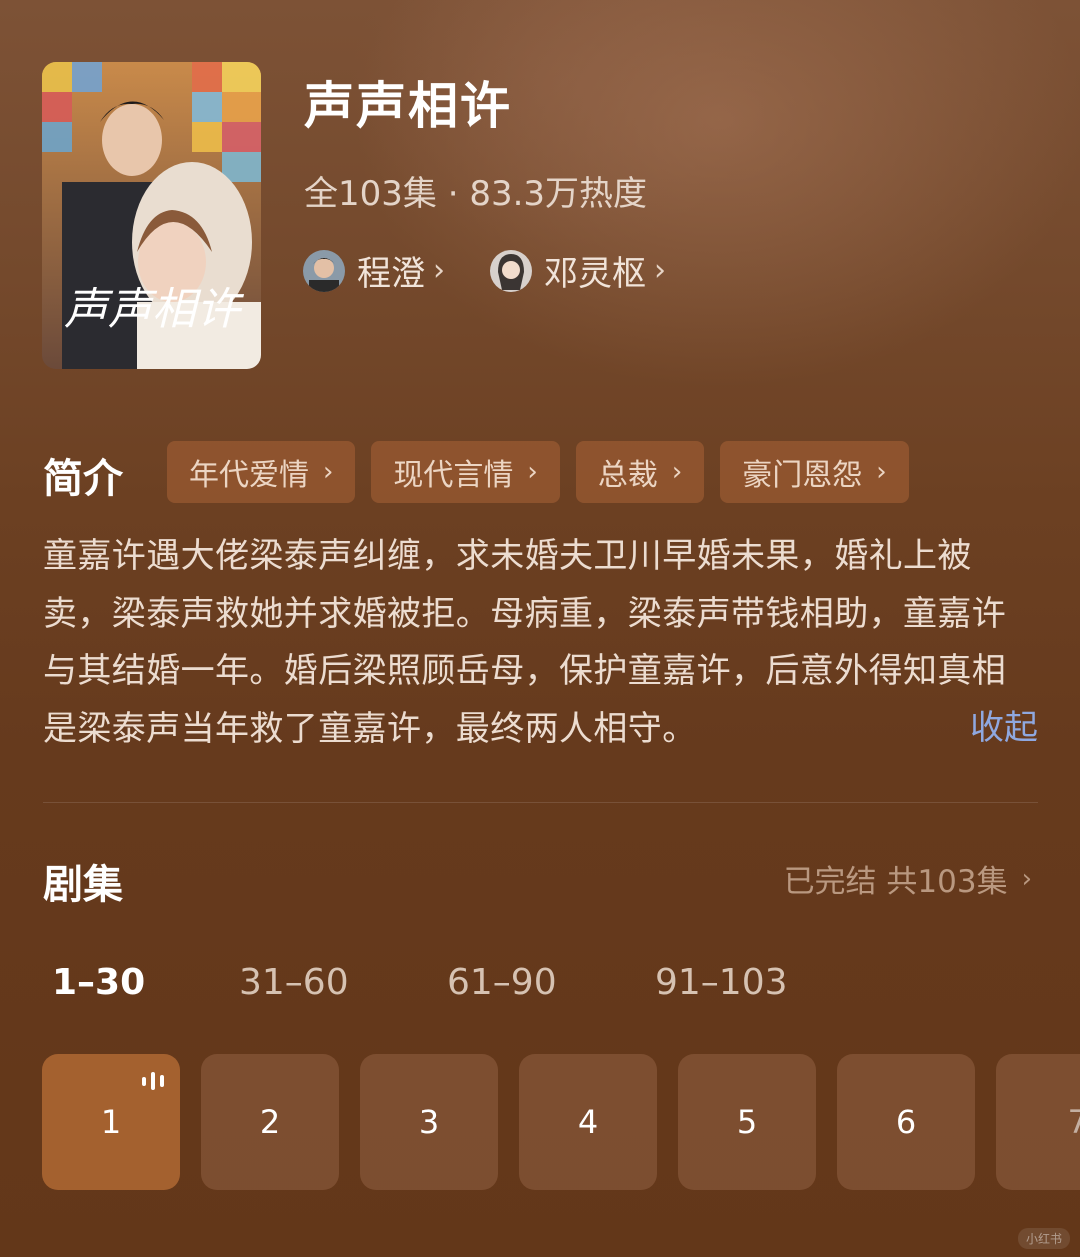 The width and height of the screenshot is (1080, 1257). Describe the element at coordinates (153, 1081) in the screenshot. I see `playing-indicator-icon` at that location.